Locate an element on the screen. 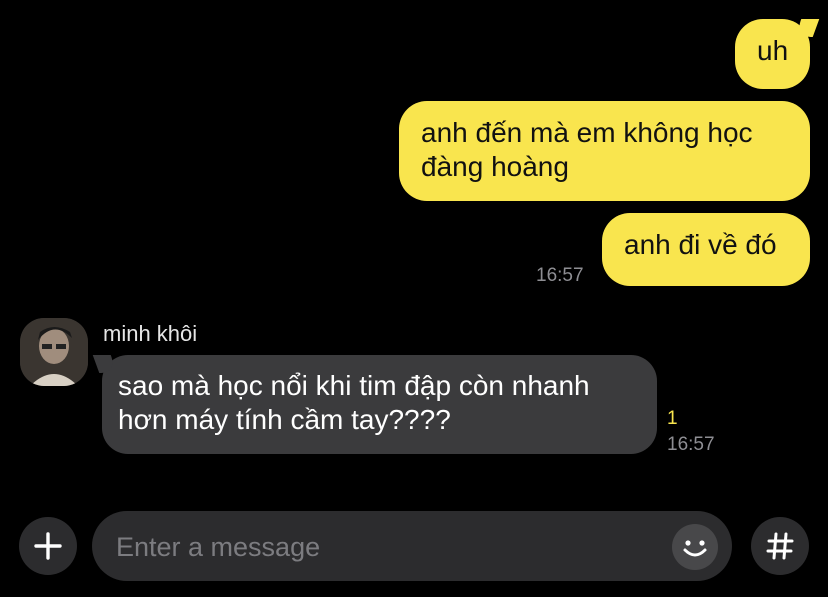 This screenshot has width=828, height=597. outgoing-message-bubble: anh đi về đó is located at coordinates (706, 249).